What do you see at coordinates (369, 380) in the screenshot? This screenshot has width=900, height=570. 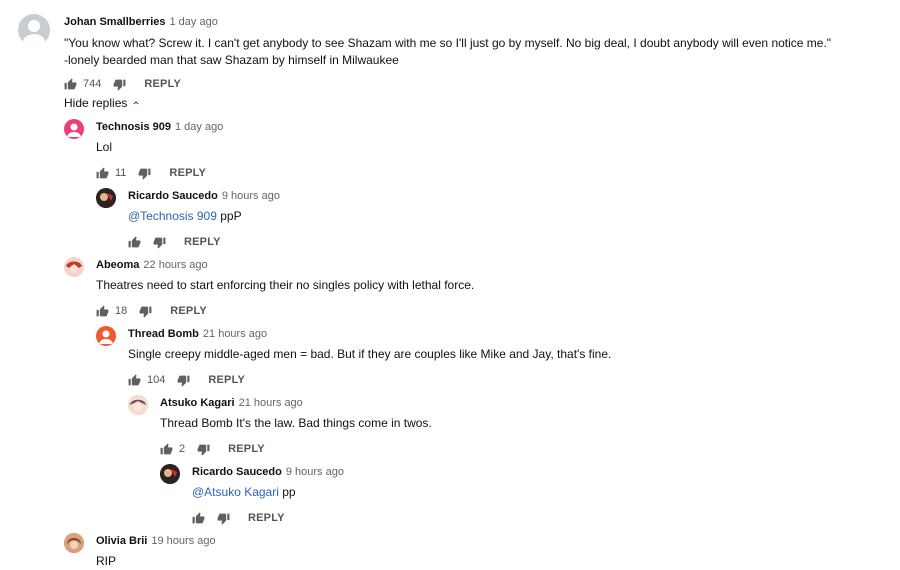 I see `comment-actions: 104 REPLY` at bounding box center [369, 380].